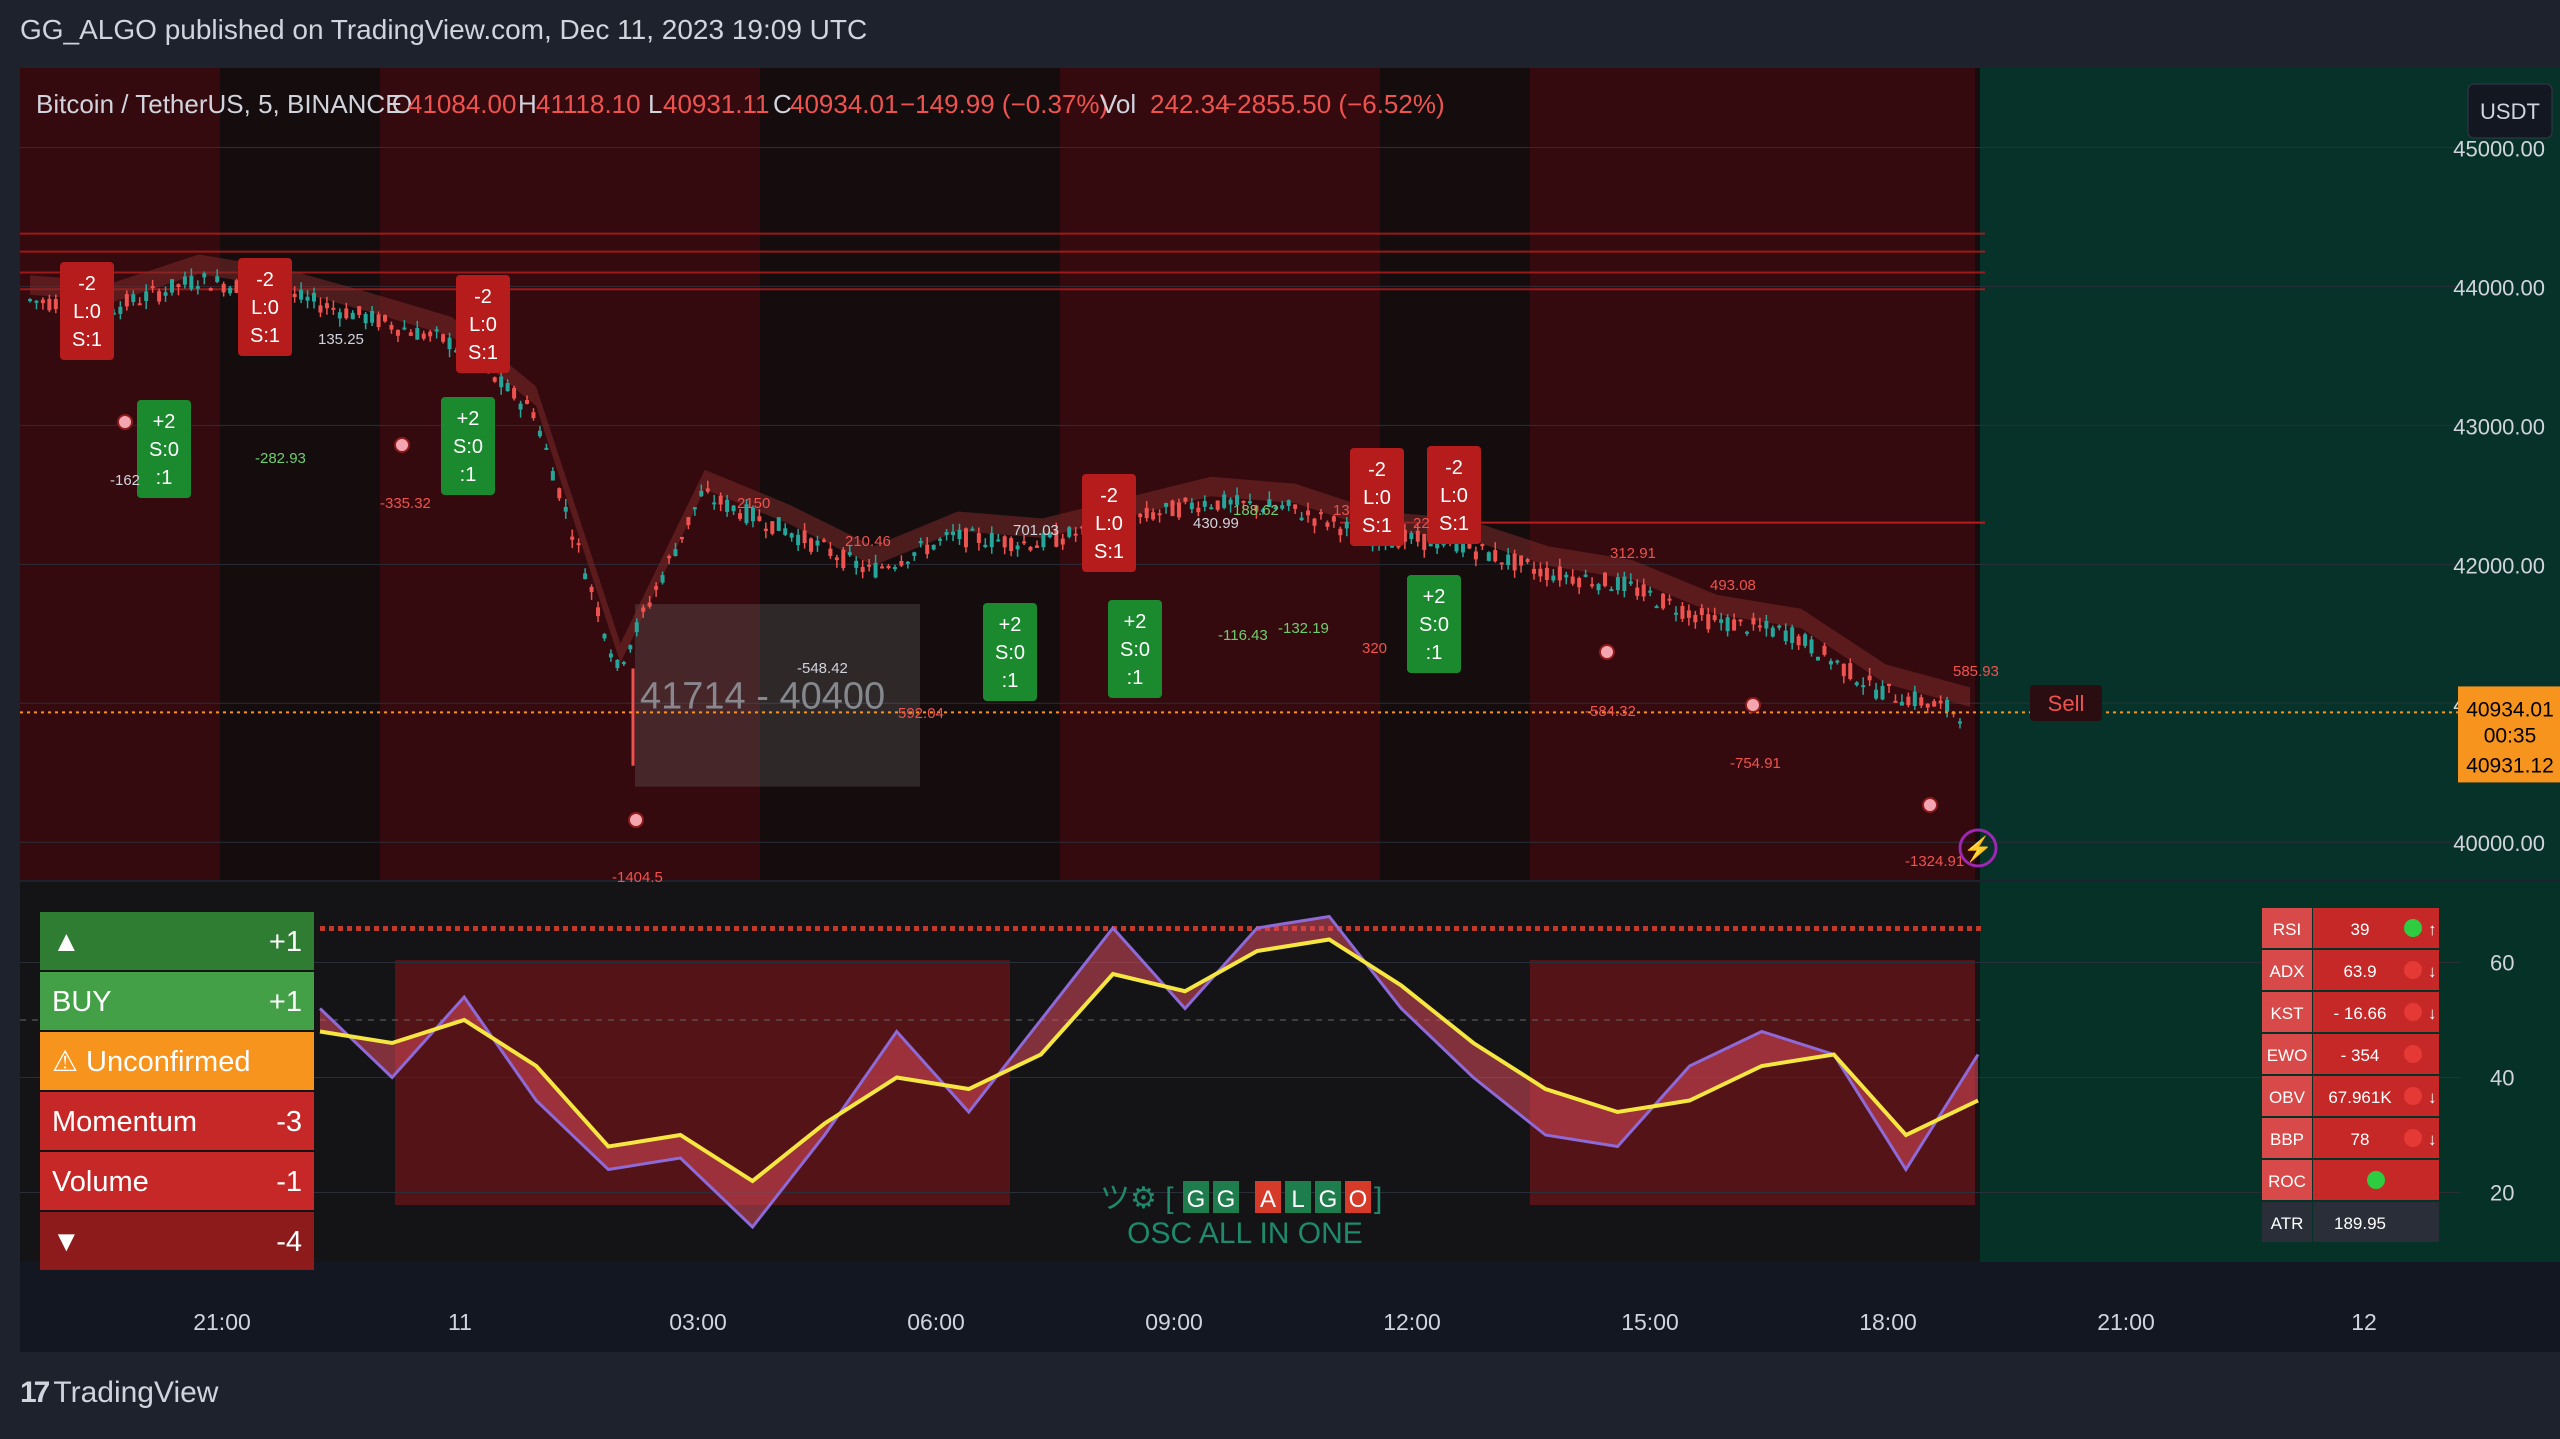 The width and height of the screenshot is (2560, 1439). What do you see at coordinates (1412, 1322) in the screenshot?
I see `time-tick-label: 12:00` at bounding box center [1412, 1322].